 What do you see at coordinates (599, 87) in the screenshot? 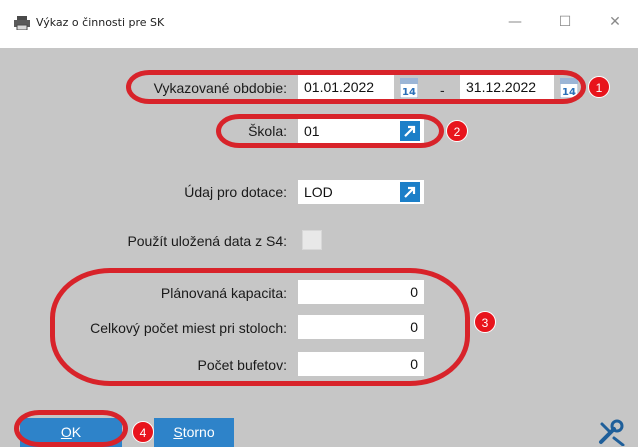
I see `annotation-badge-1: 1` at bounding box center [599, 87].